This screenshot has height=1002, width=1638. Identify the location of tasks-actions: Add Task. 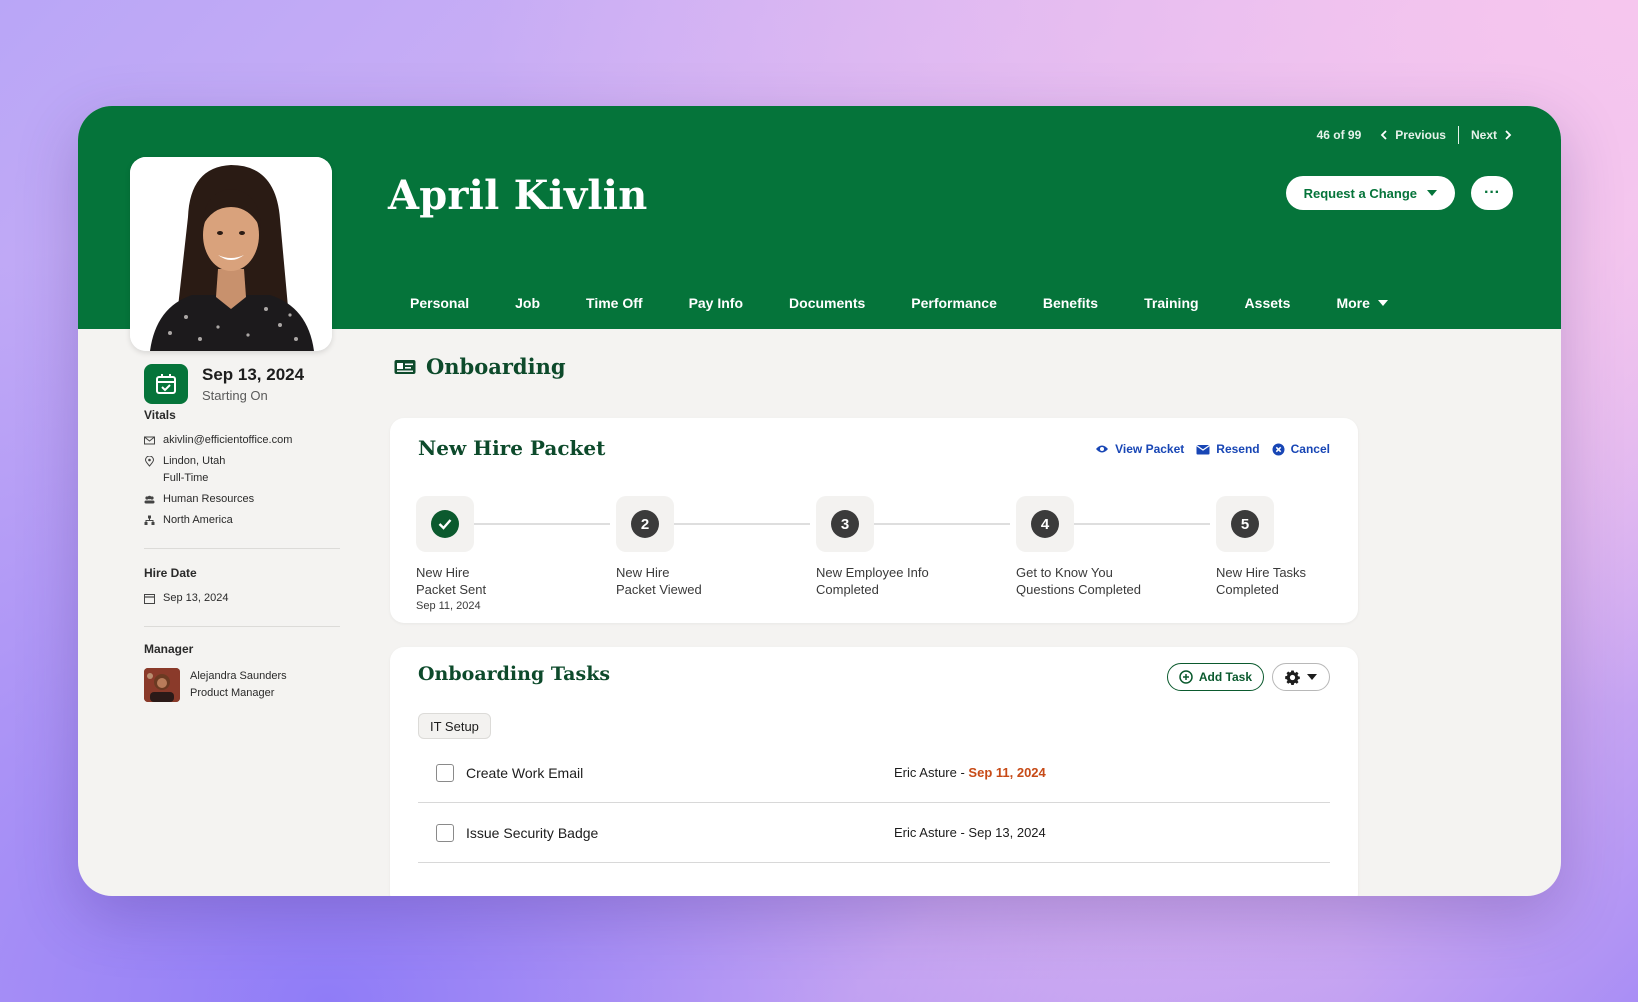
(1248, 677).